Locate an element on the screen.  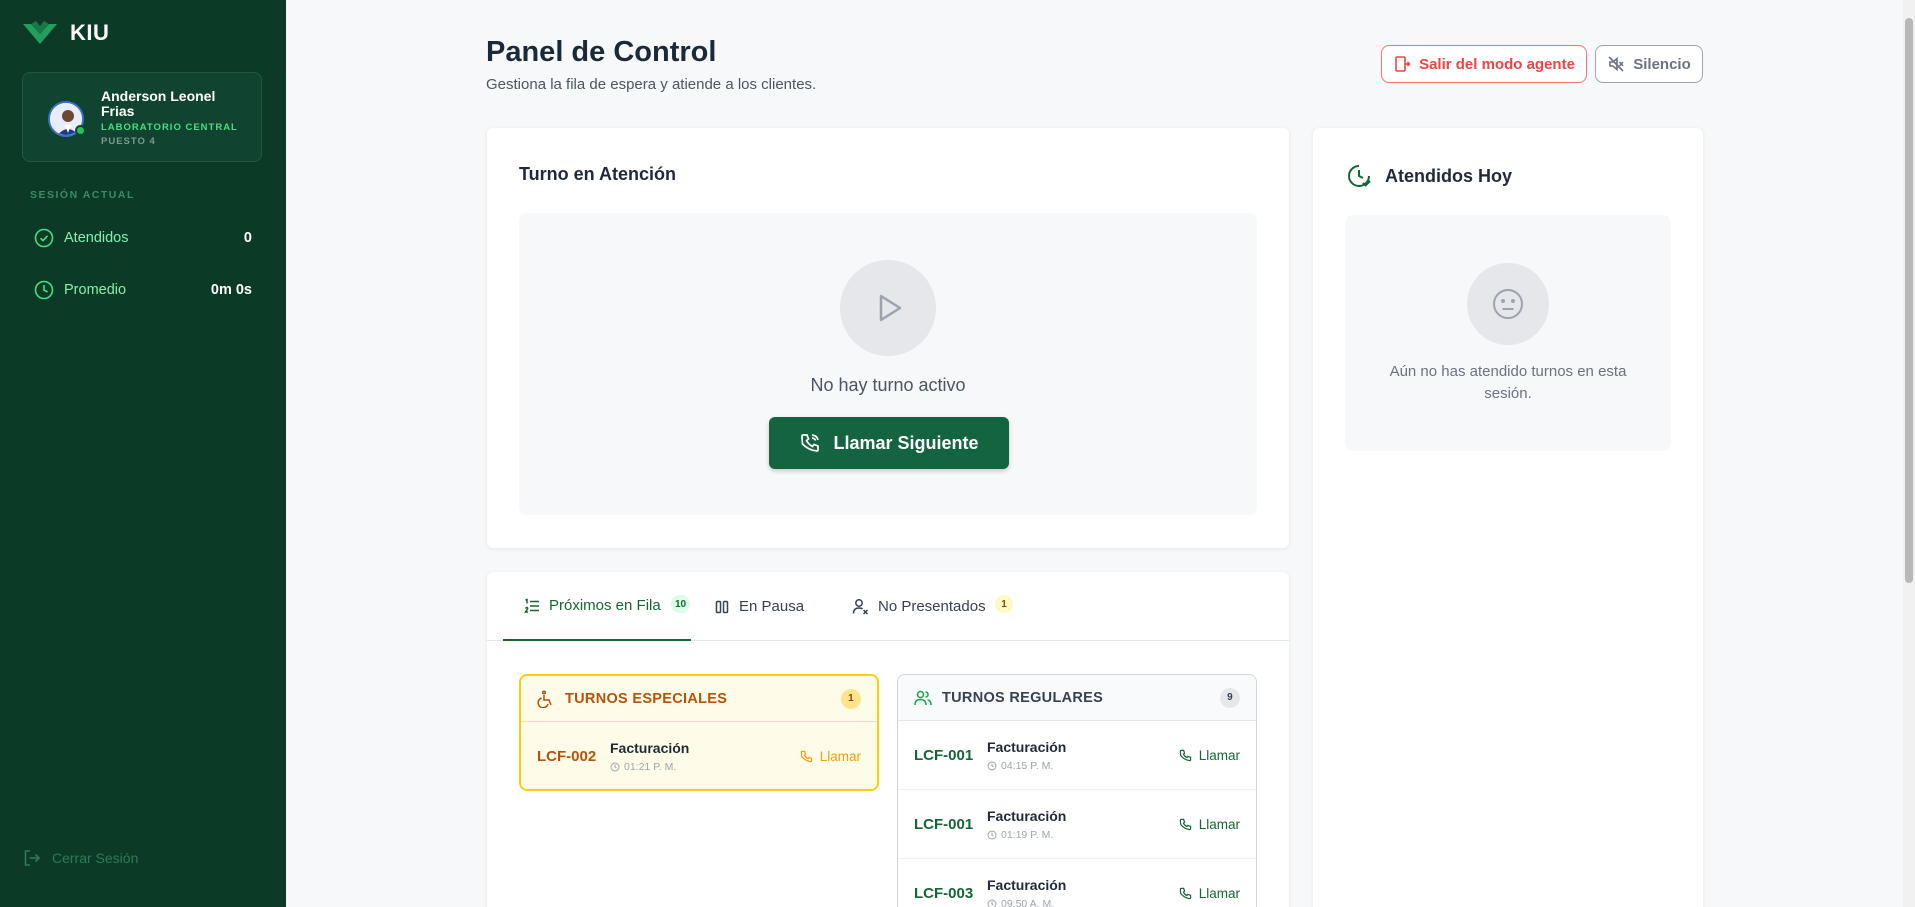
ticket-time: 01:21 P. M. is located at coordinates (649, 767).